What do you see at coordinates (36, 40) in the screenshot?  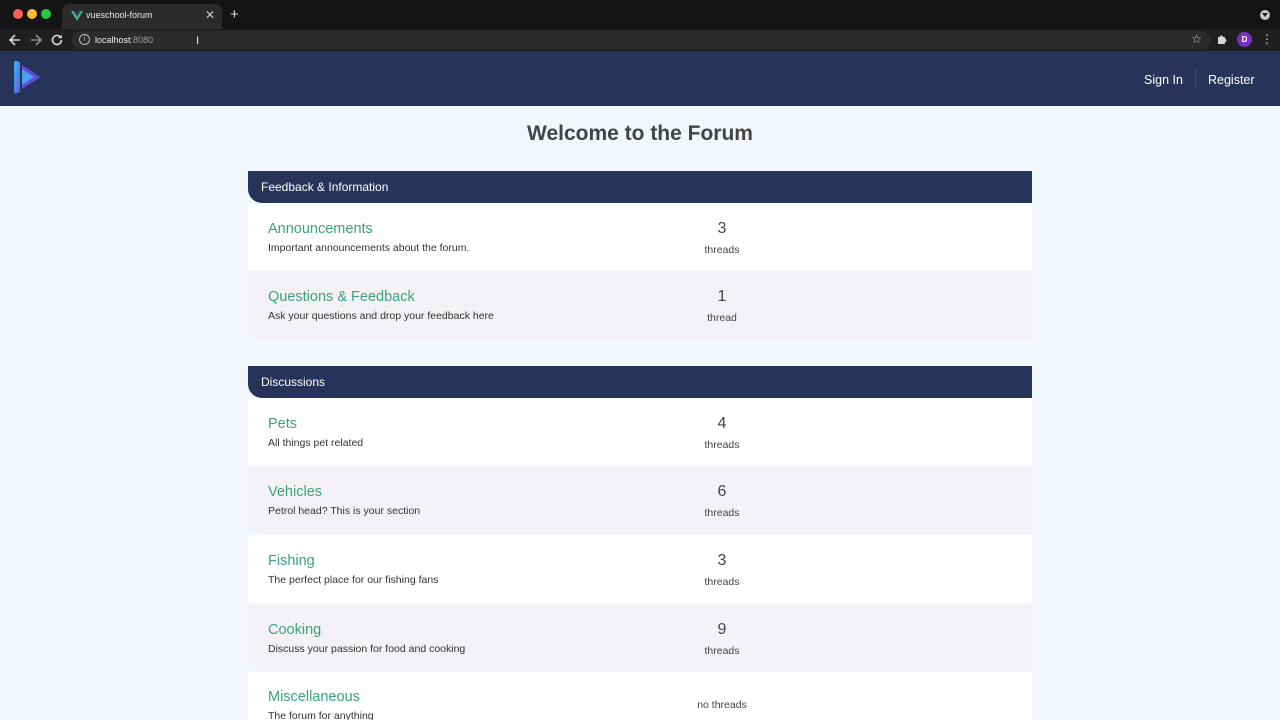 I see `forward-arrow-icon` at bounding box center [36, 40].